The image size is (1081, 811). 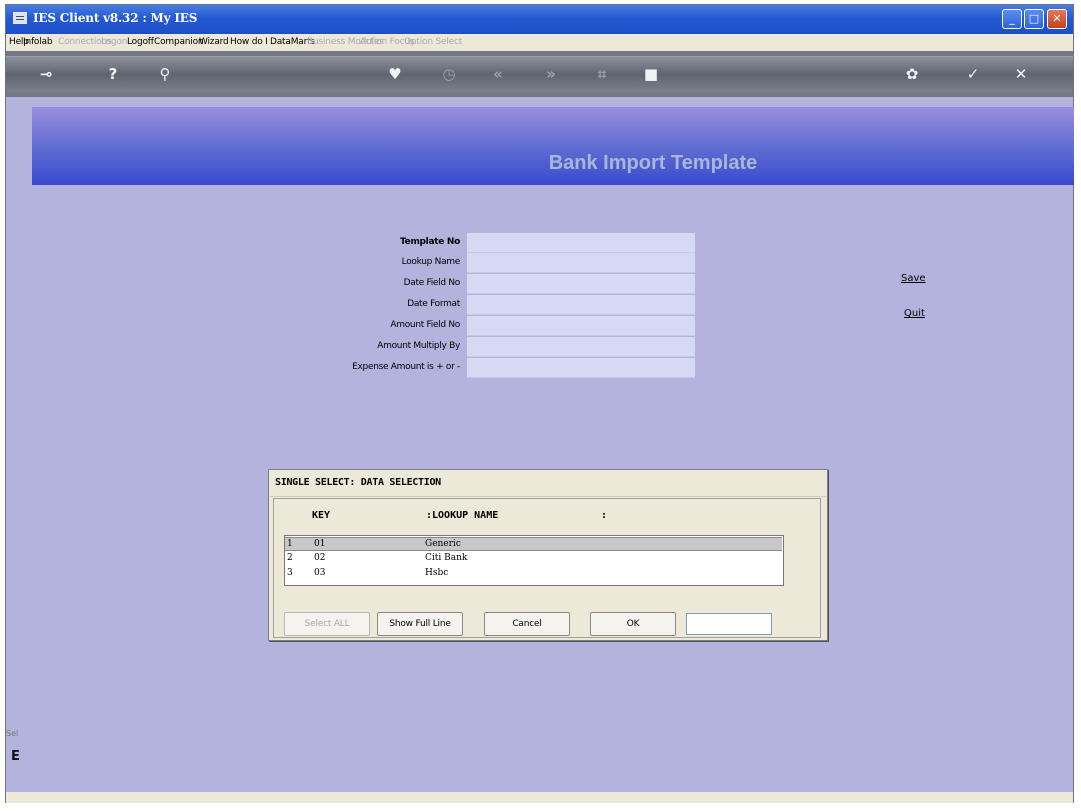 What do you see at coordinates (179, 42) in the screenshot?
I see `menu-item-companion: Companion` at bounding box center [179, 42].